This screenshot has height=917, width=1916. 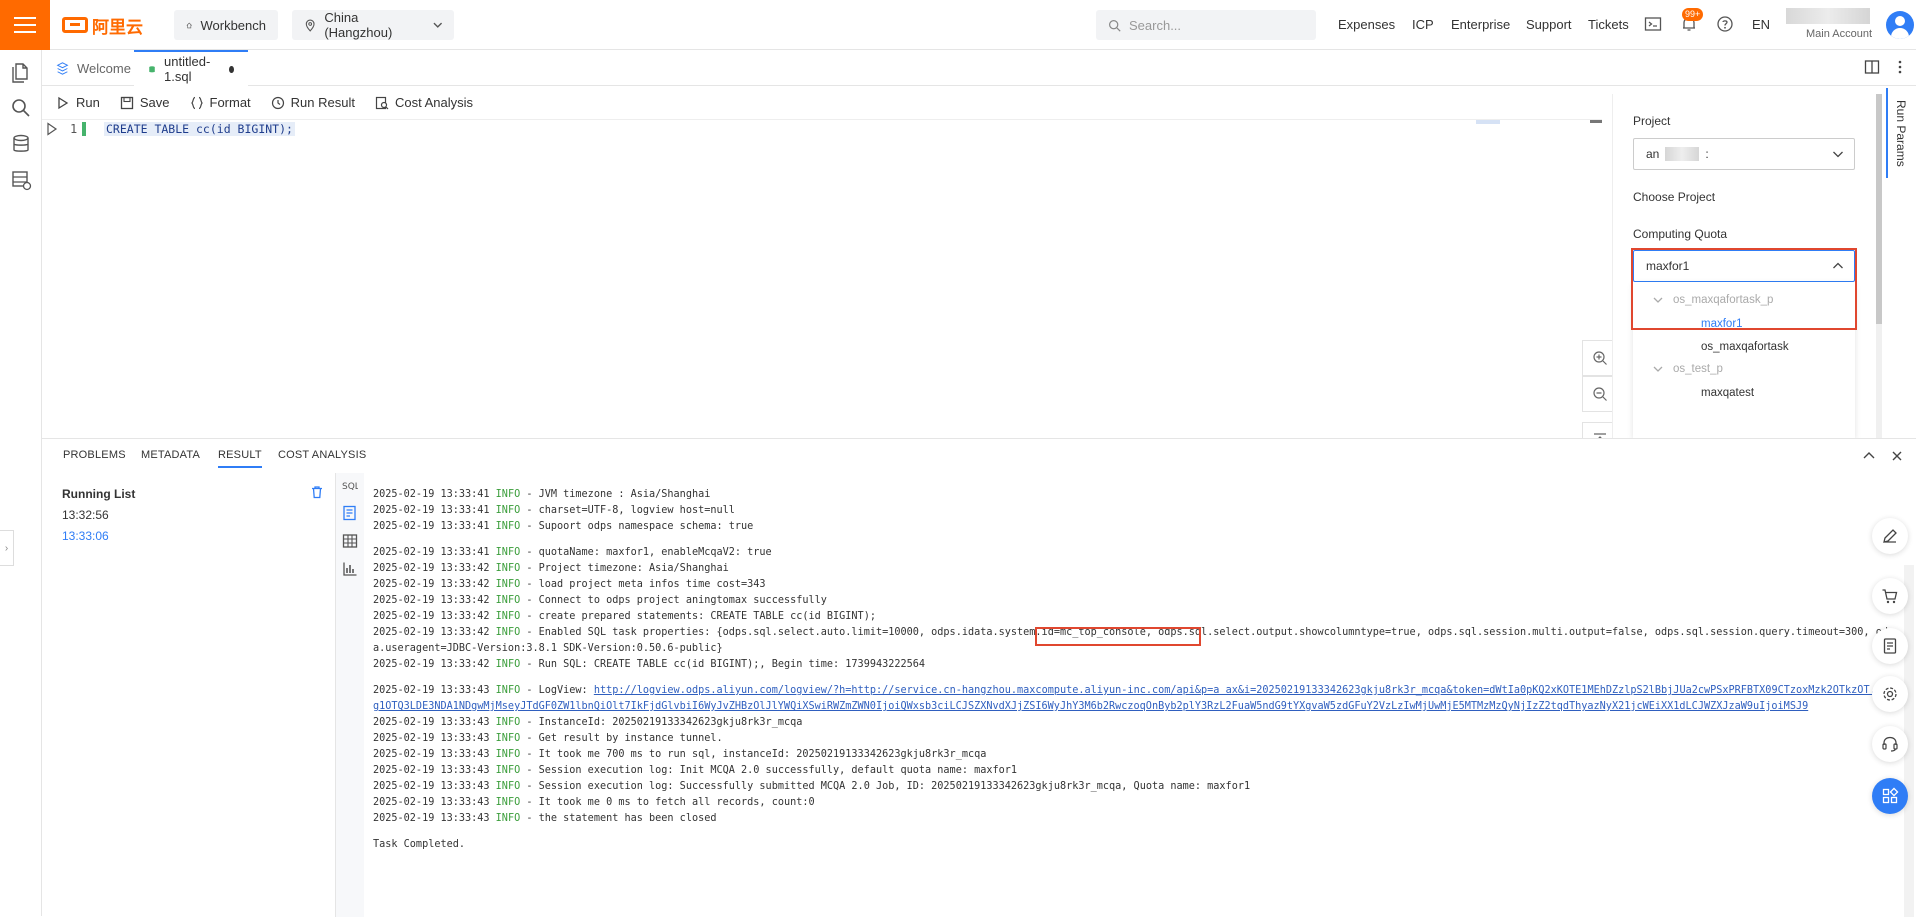 I want to click on run-history-item: 13:32:56, so click(x=85, y=515).